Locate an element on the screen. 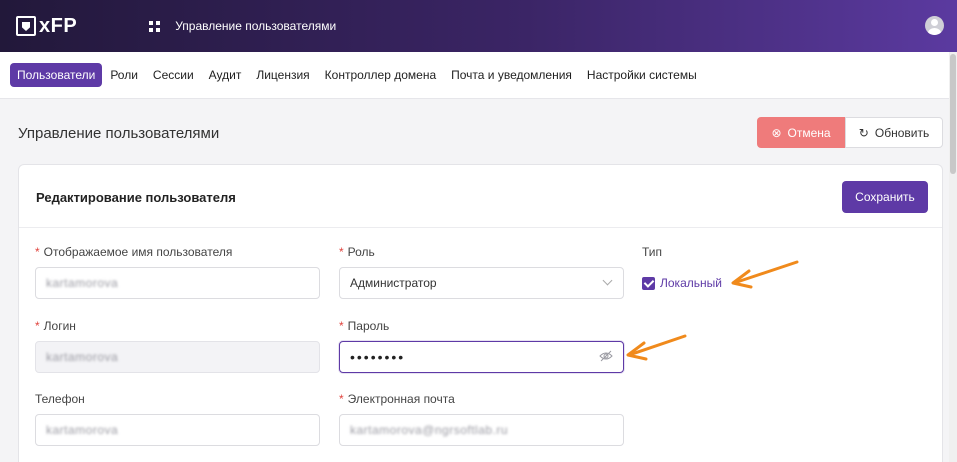  apps-grid-icon is located at coordinates (155, 26).